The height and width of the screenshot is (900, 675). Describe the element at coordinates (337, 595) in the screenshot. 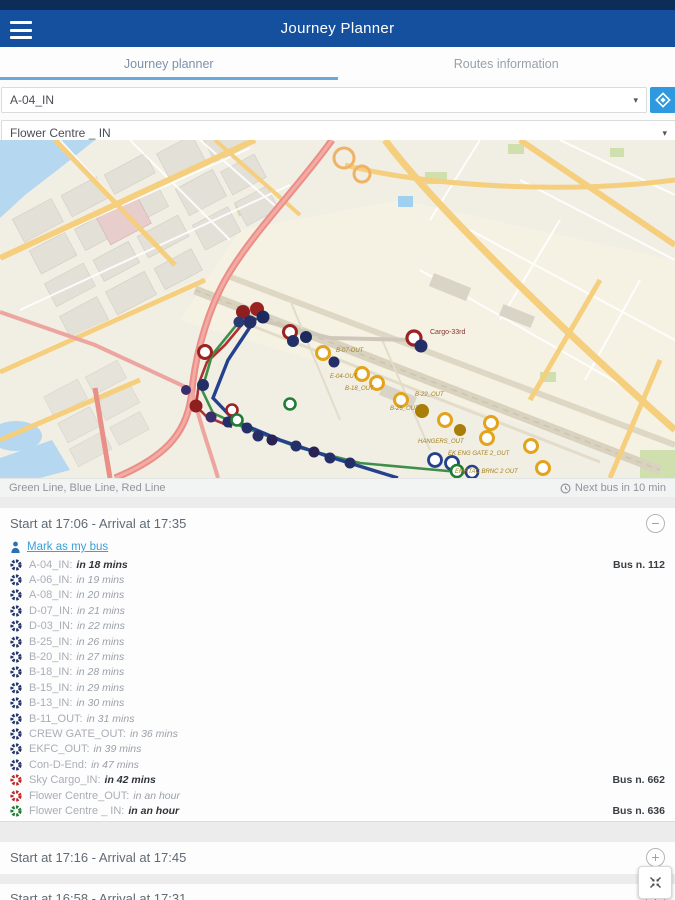

I see `stop-row: A-08_IN: in 20 mins` at that location.